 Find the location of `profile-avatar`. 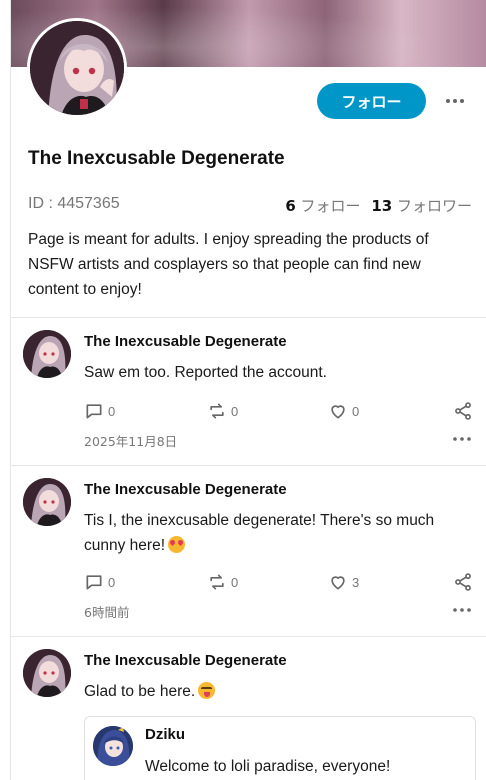

profile-avatar is located at coordinates (77, 68).